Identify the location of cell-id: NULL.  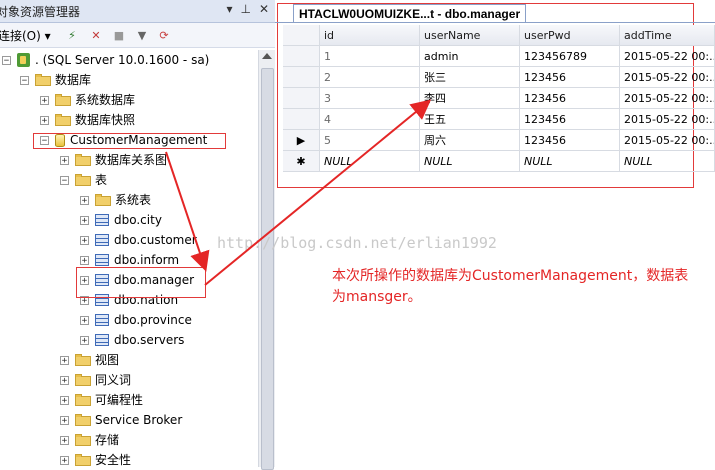
(370, 161).